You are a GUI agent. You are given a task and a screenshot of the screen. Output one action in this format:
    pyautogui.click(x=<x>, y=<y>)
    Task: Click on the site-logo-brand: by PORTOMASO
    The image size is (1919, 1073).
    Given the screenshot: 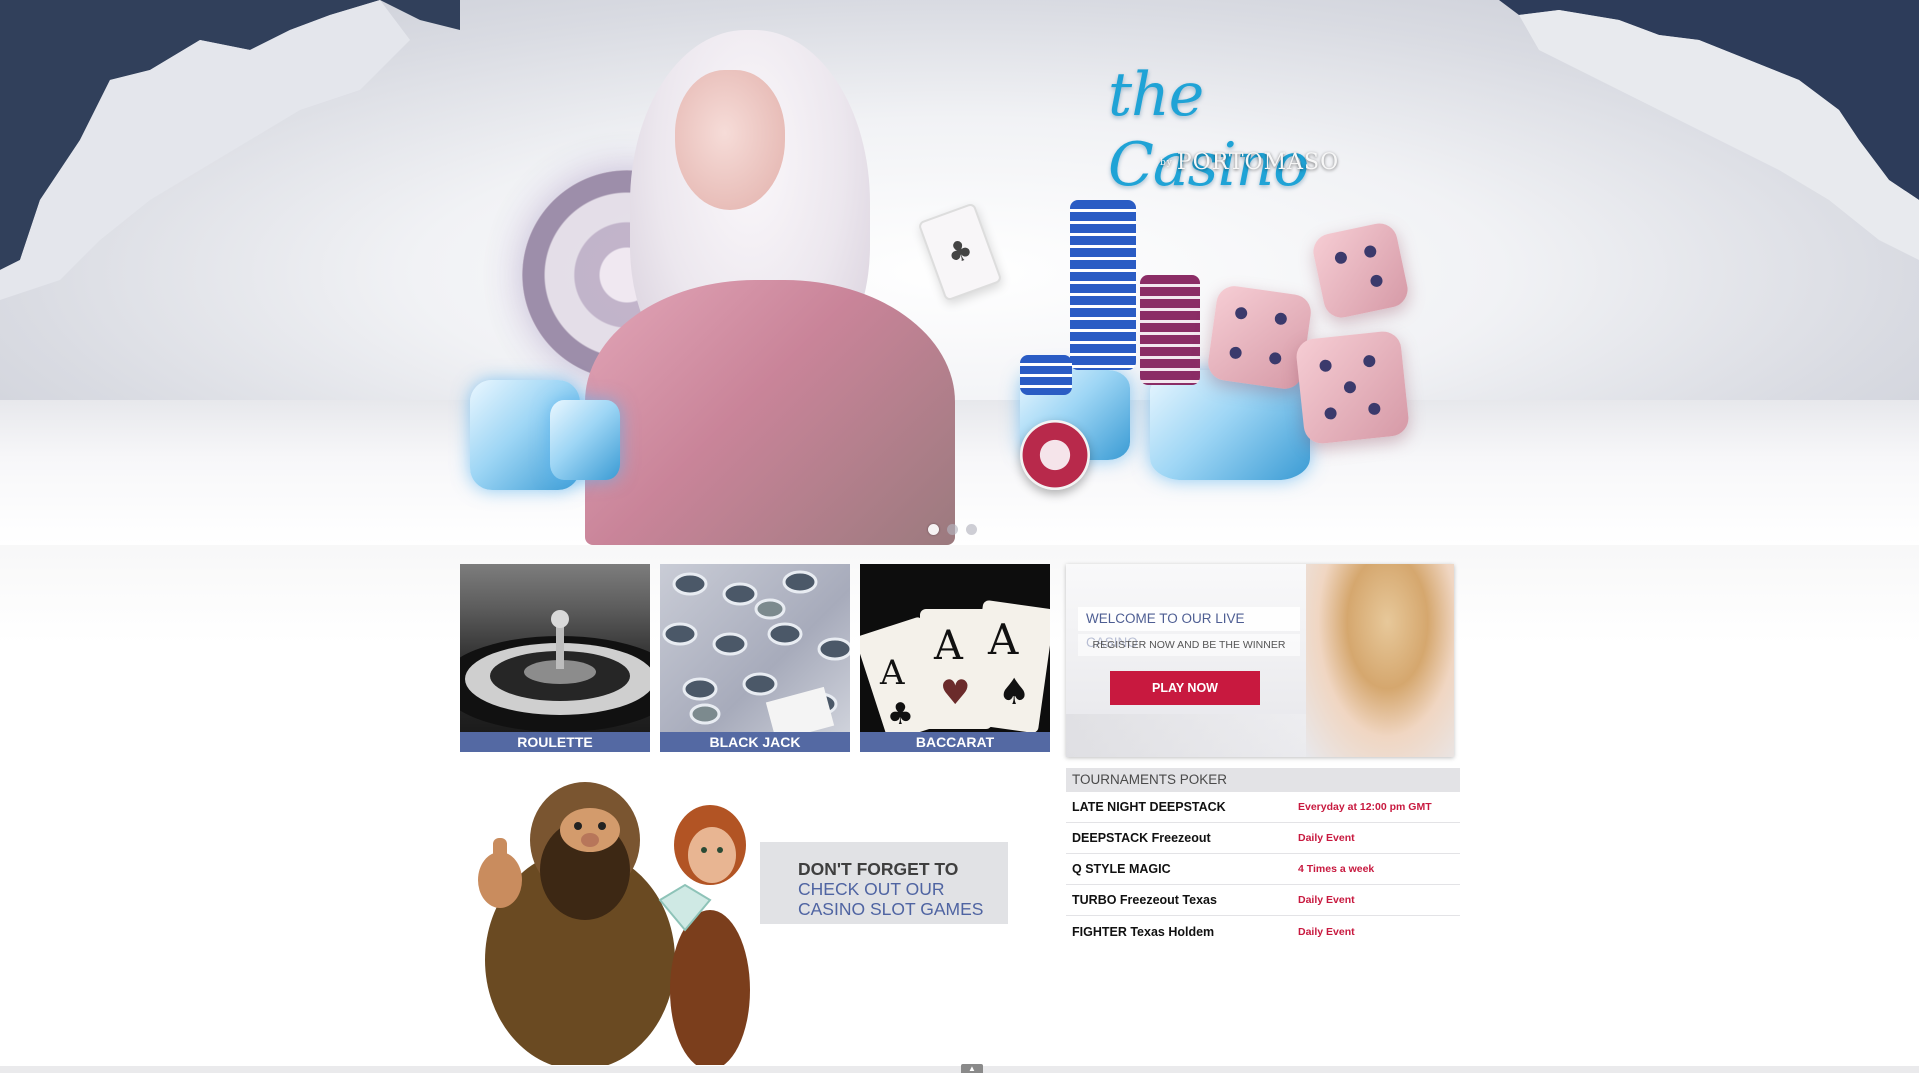 What is the action you would take?
    pyautogui.click(x=1249, y=162)
    